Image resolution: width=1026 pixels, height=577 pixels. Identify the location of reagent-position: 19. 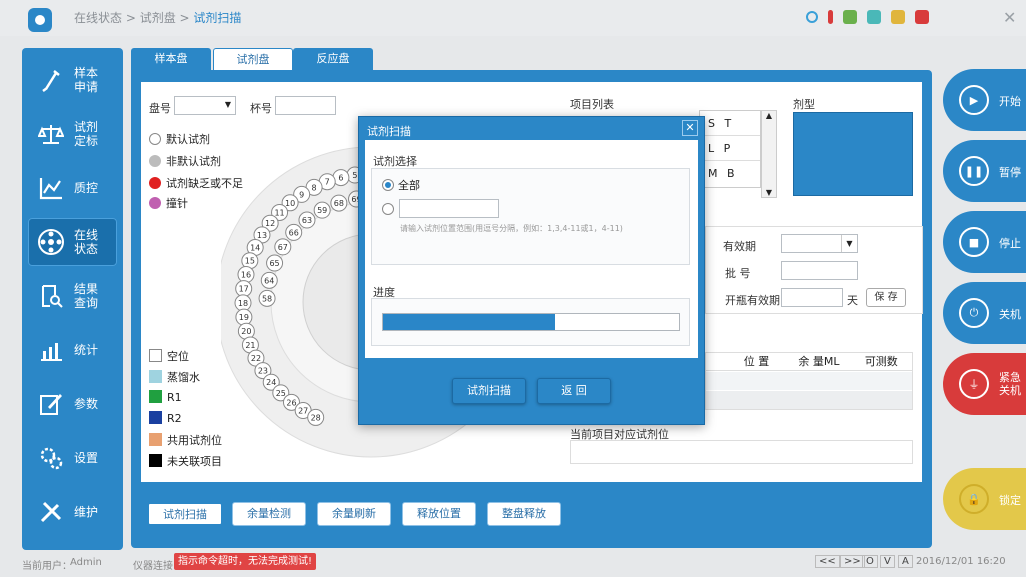
(244, 317).